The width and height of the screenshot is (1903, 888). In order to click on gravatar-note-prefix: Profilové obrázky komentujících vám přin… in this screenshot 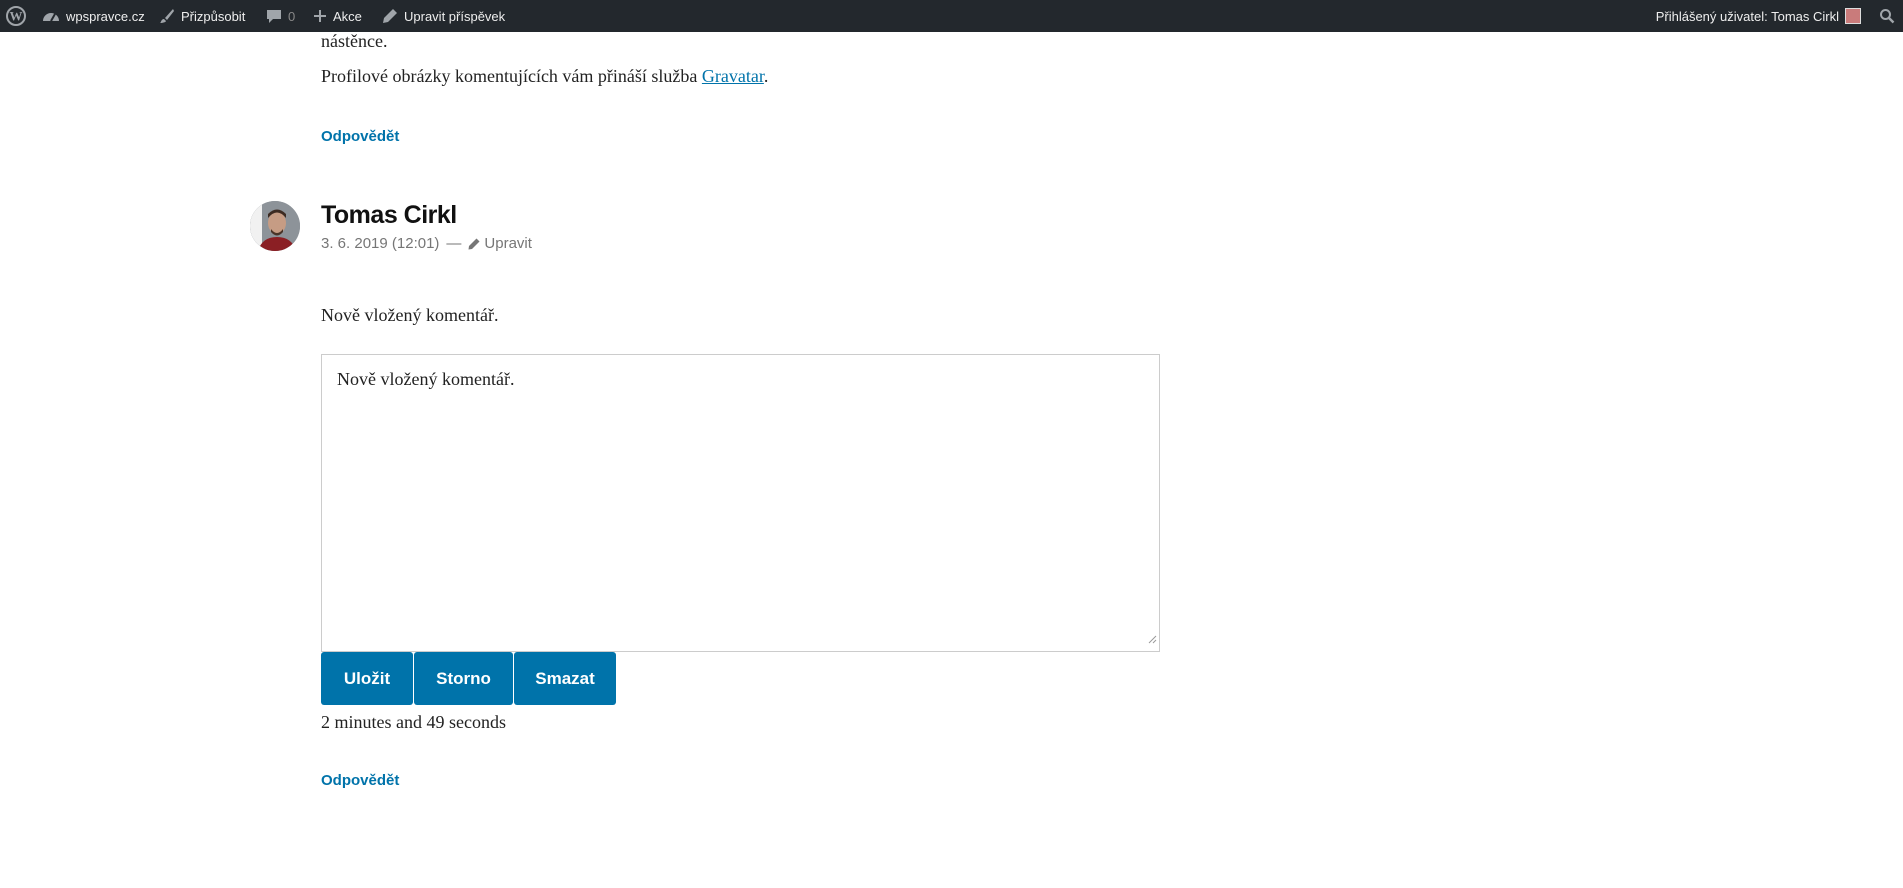, I will do `click(511, 76)`.